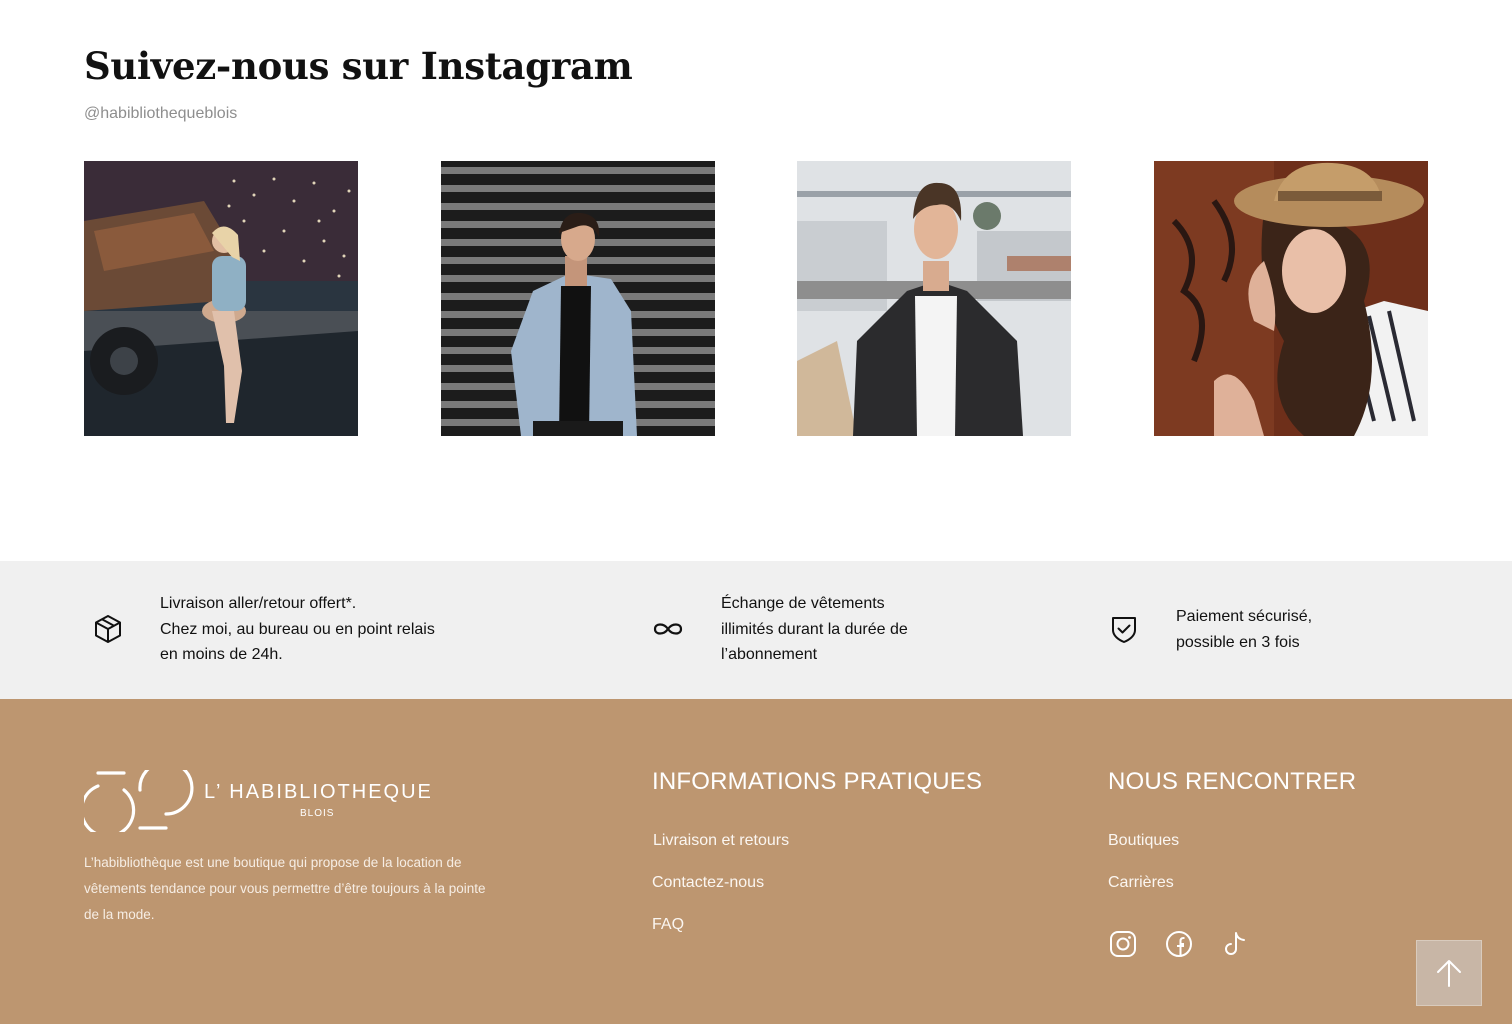  I want to click on feature-line: illimités durant la durée de, so click(814, 629).